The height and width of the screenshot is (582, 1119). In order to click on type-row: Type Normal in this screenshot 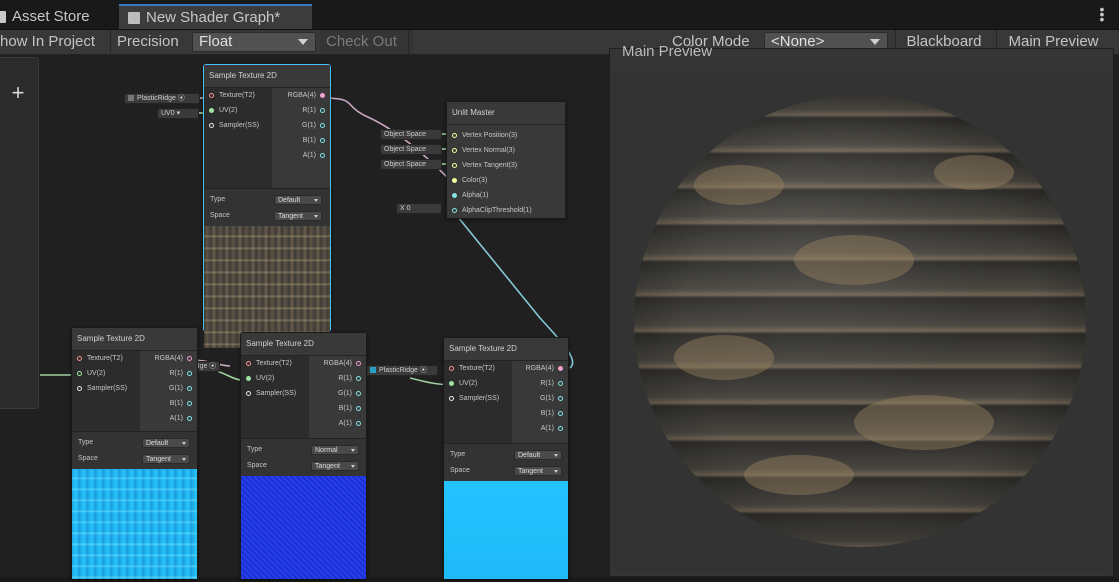, I will do `click(303, 450)`.